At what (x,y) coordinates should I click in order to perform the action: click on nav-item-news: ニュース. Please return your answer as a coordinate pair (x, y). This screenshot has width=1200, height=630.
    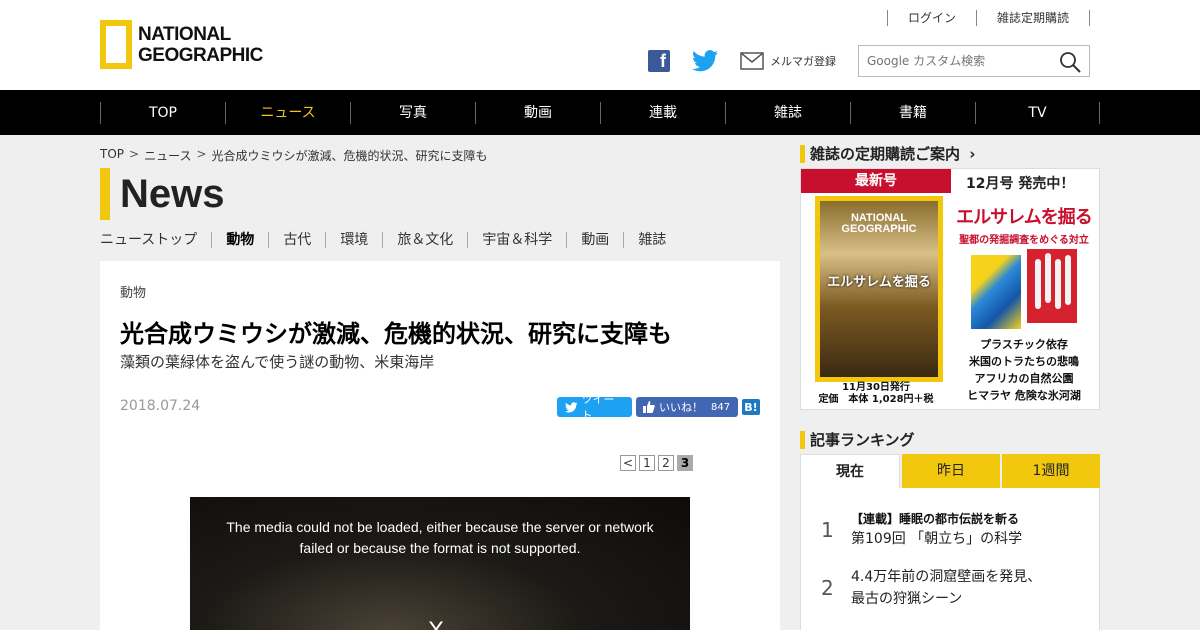
    Looking at the image, I should click on (287, 113).